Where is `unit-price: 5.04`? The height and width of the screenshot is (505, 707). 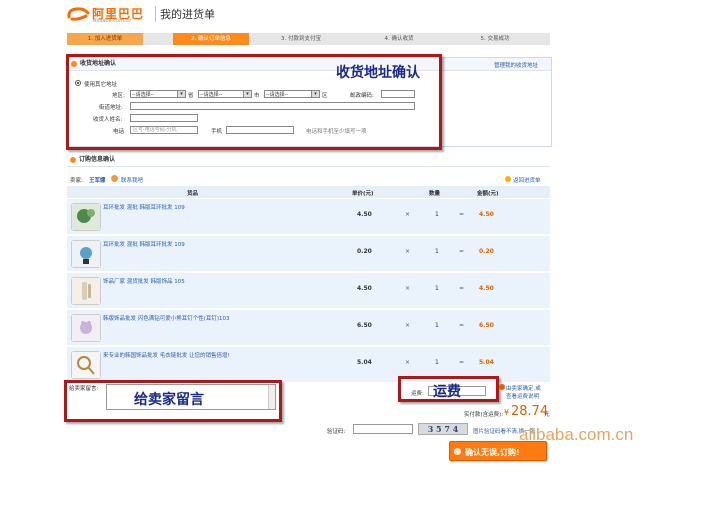 unit-price: 5.04 is located at coordinates (364, 362).